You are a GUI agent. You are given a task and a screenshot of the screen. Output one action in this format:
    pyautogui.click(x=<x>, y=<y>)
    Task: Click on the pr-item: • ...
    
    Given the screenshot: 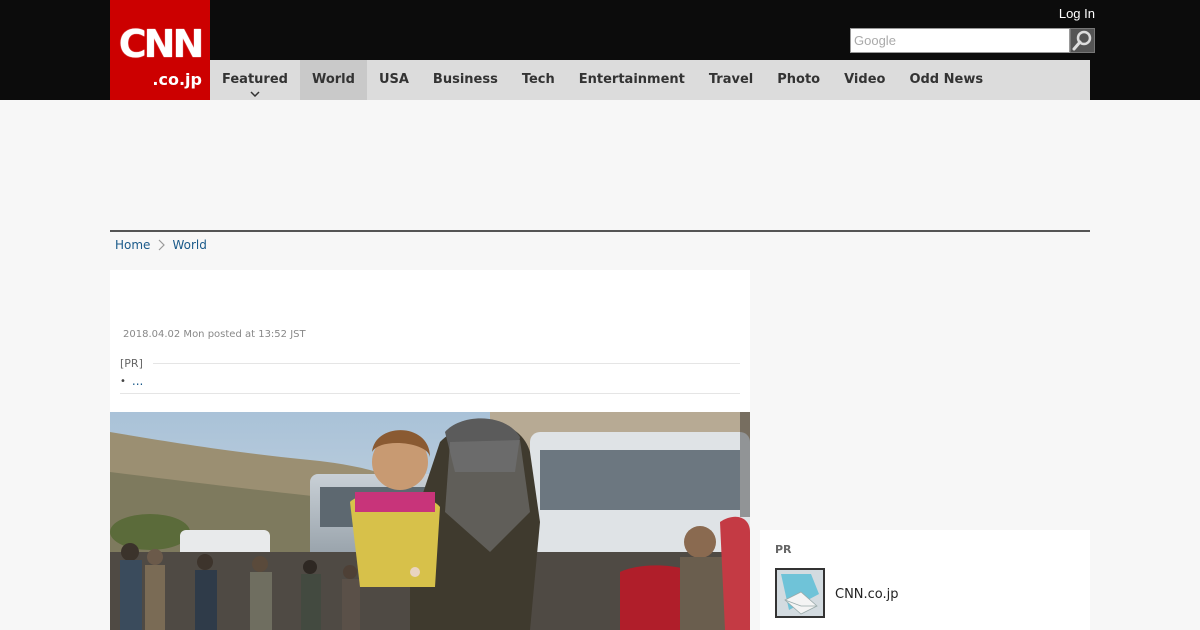 What is the action you would take?
    pyautogui.click(x=430, y=381)
    